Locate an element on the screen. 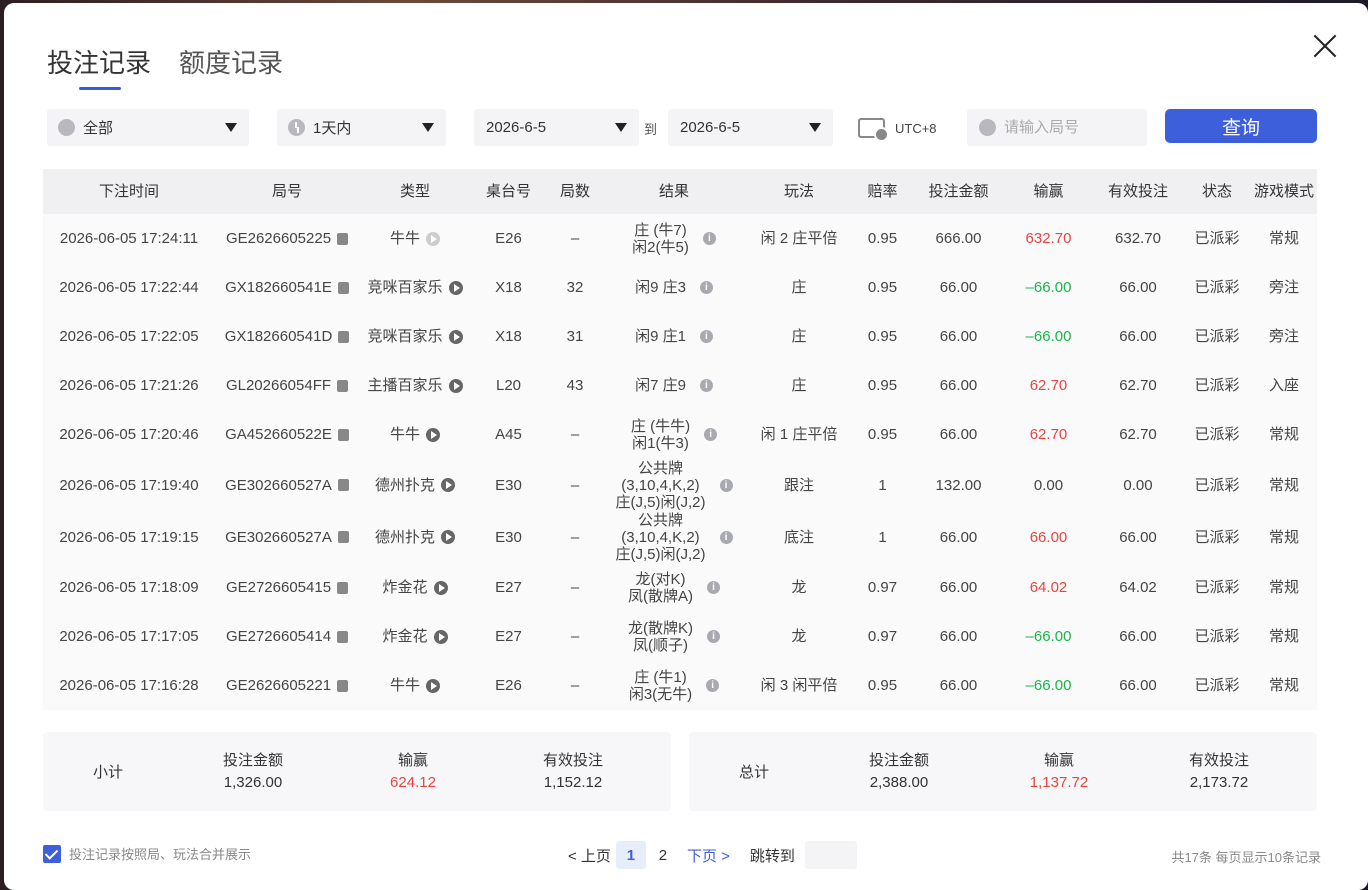 This screenshot has height=890, width=1368. column-header: 输赢 is located at coordinates (1048, 191).